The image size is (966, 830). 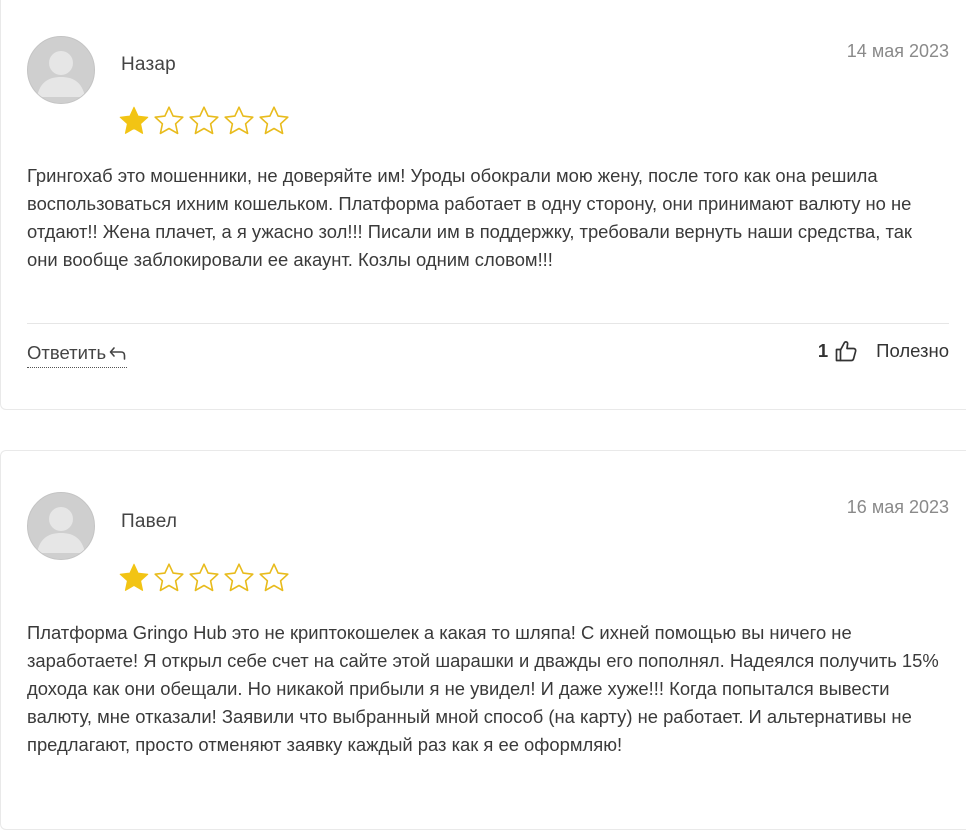 I want to click on reply-button: Ответить, so click(x=77, y=355).